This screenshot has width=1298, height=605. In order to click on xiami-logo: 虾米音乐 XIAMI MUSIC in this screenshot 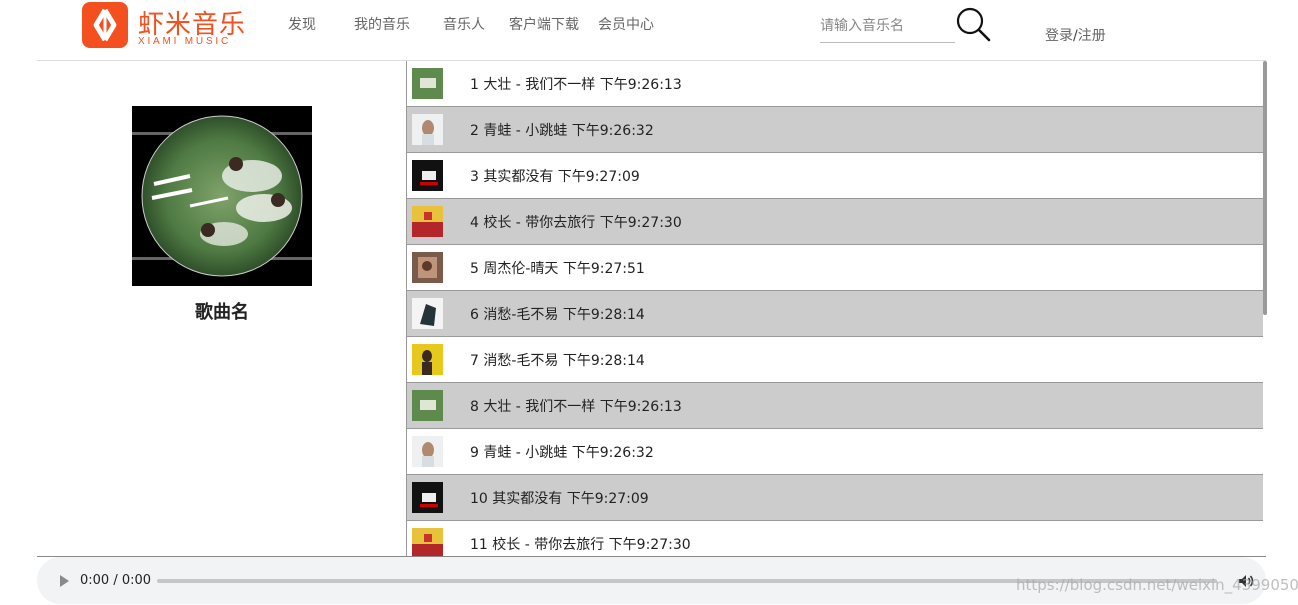, I will do `click(167, 26)`.